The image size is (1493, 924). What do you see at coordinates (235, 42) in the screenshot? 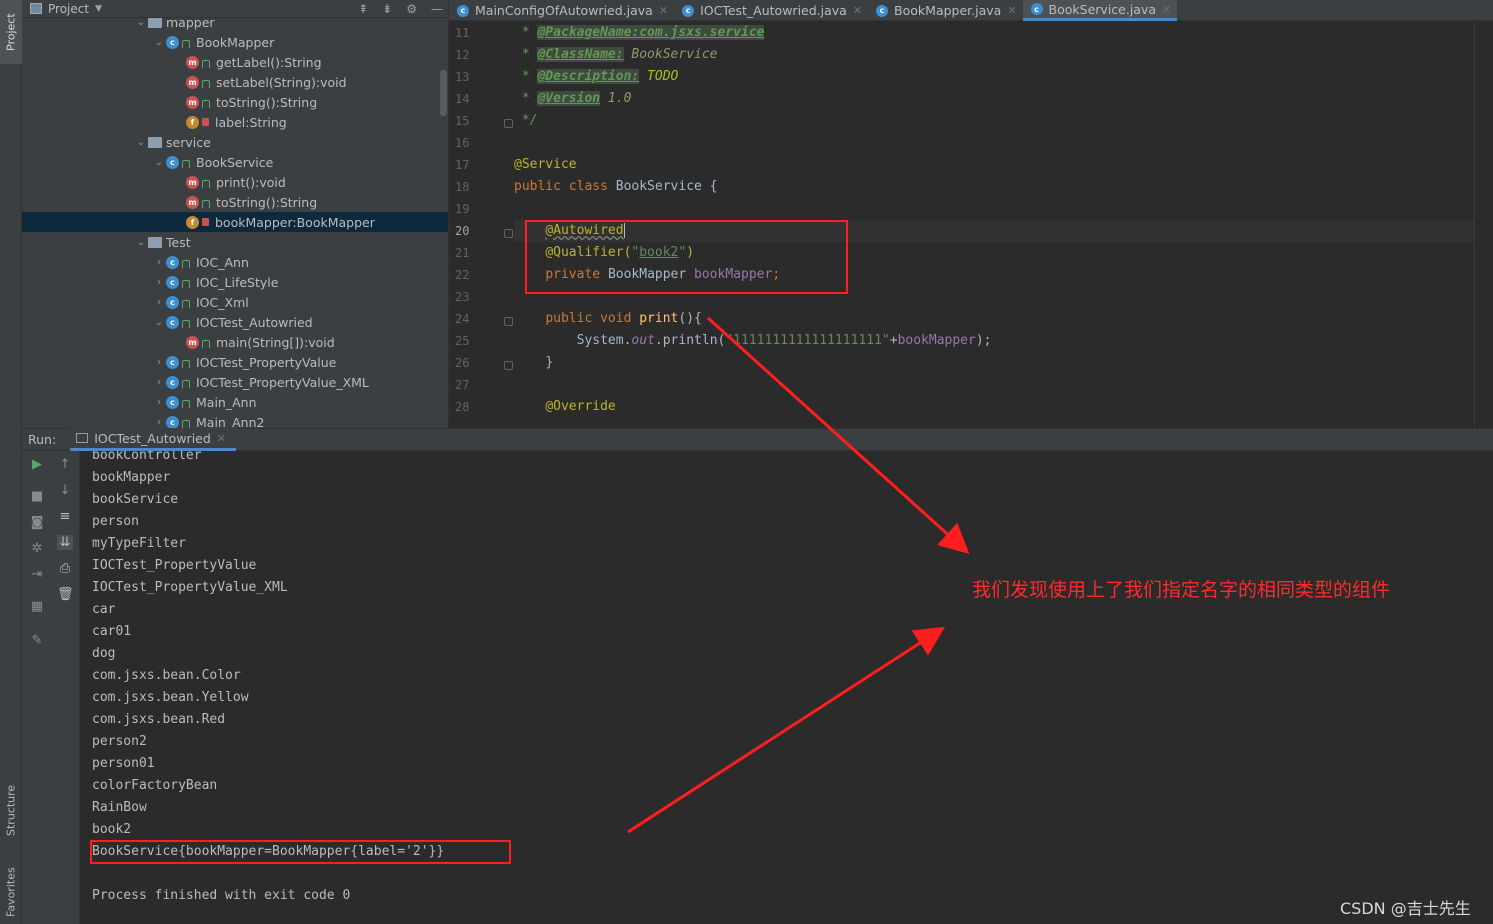
I see `tree-item: ⌄ c BookMapper` at bounding box center [235, 42].